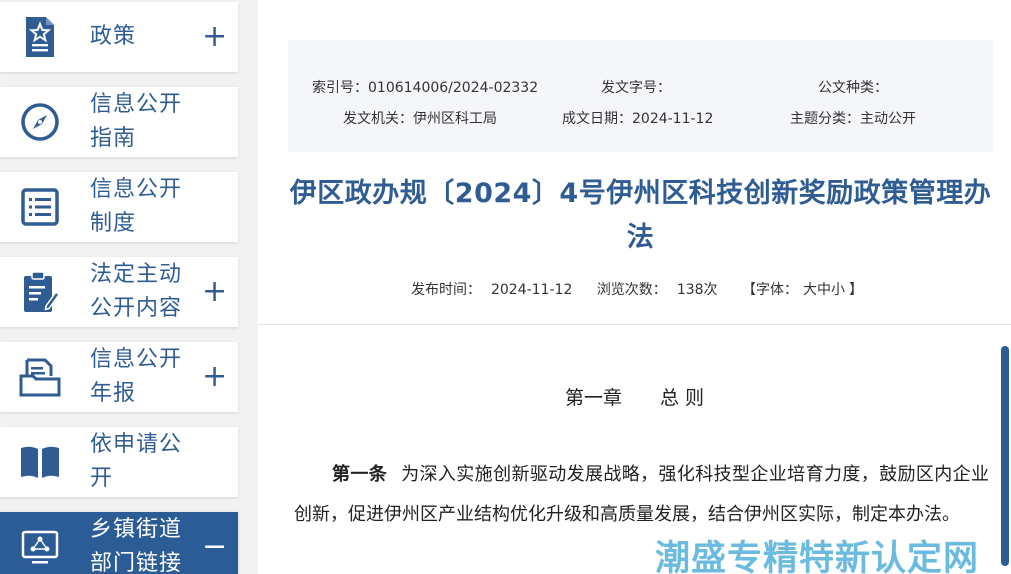 The image size is (1011, 574). I want to click on watermark-text: 潮盛专精特新认定网, so click(817, 556).